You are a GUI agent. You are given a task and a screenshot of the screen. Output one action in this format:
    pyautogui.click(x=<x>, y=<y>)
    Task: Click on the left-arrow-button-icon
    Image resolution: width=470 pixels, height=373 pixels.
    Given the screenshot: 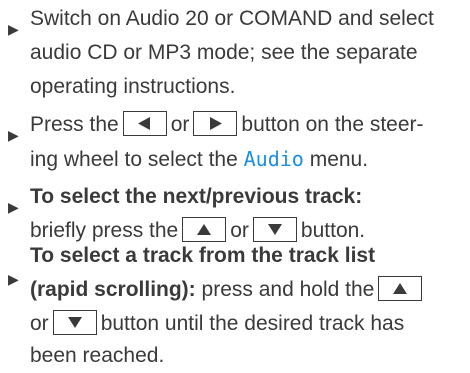 What is the action you would take?
    pyautogui.click(x=144, y=123)
    